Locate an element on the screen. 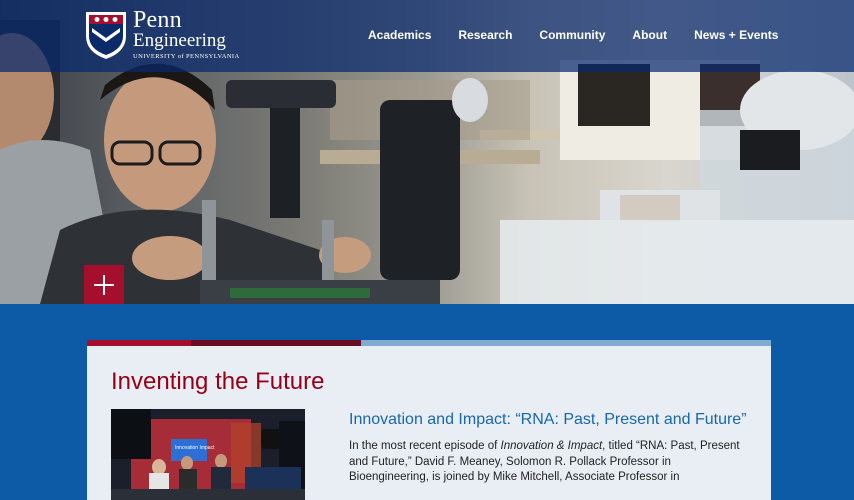  logo-university-text: UNIVERSITY of PENNSYLVANIA is located at coordinates (186, 56).